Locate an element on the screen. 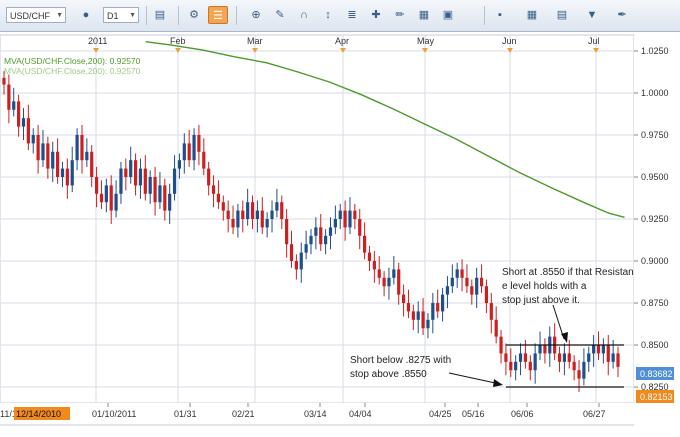  chart-grid-icon: ▦ is located at coordinates (424, 15).